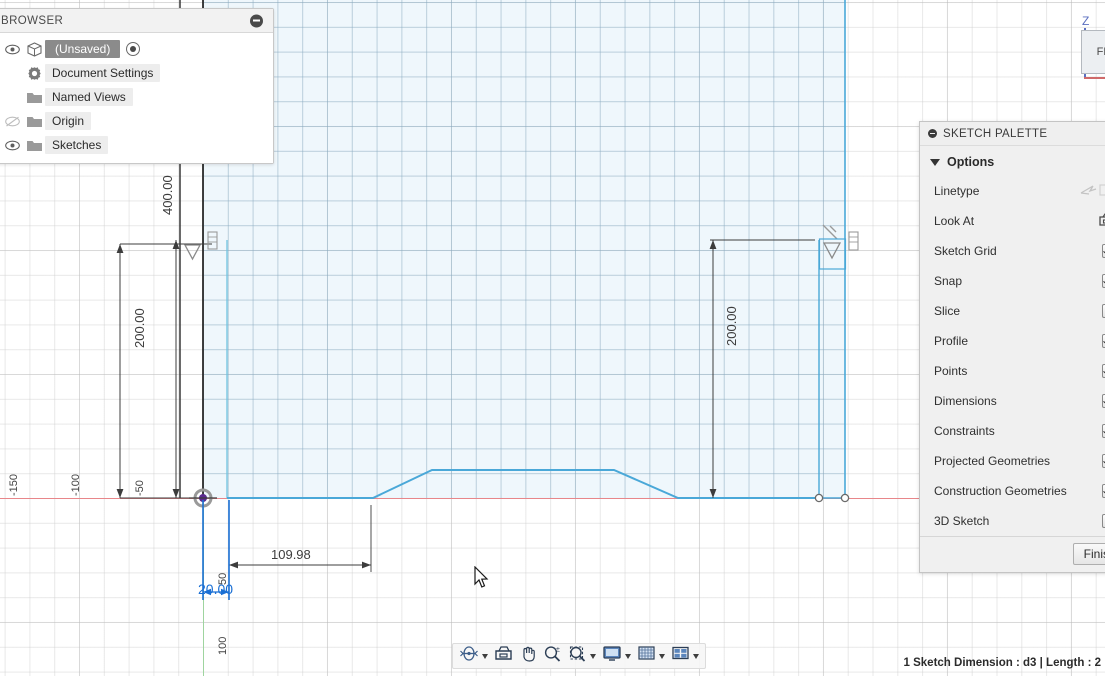 This screenshot has height=676, width=1105. Describe the element at coordinates (612, 656) in the screenshot. I see `display-settings-icon` at that location.